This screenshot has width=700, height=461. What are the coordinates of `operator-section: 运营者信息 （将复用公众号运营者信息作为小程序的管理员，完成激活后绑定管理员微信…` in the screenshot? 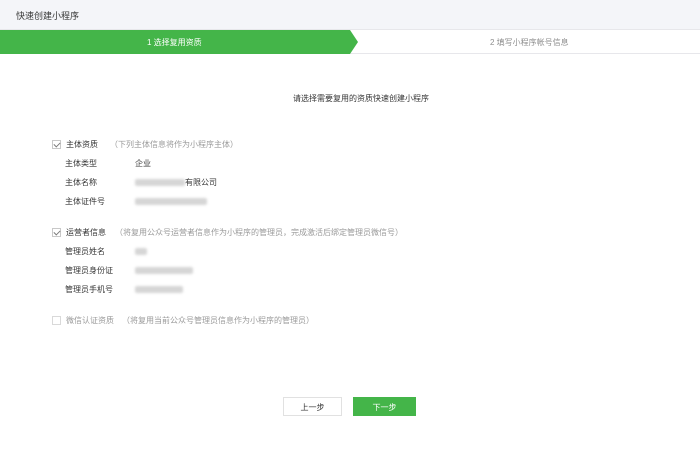 It's located at (362, 233).